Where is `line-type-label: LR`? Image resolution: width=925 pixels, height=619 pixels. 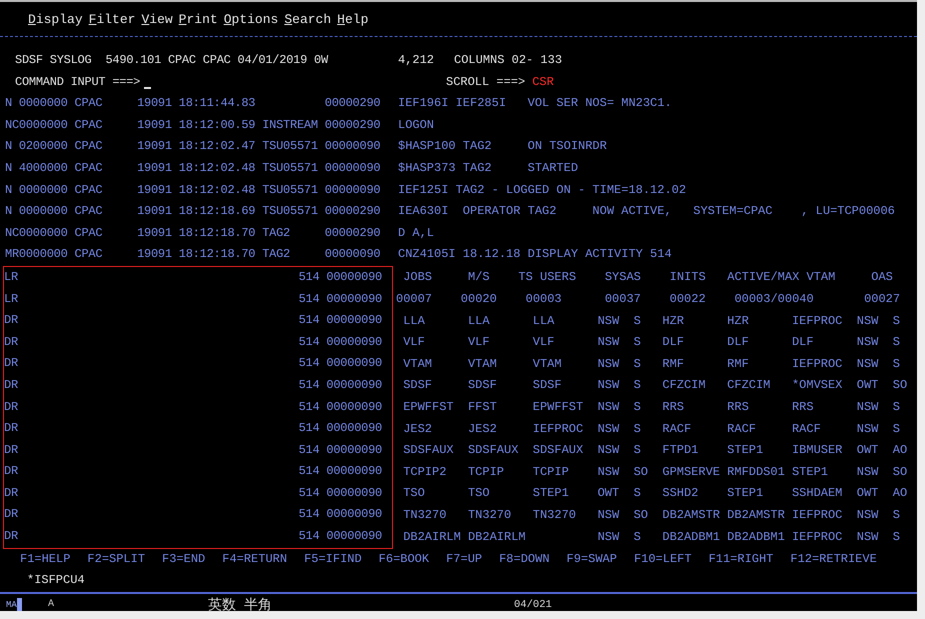
line-type-label: LR is located at coordinates (11, 299).